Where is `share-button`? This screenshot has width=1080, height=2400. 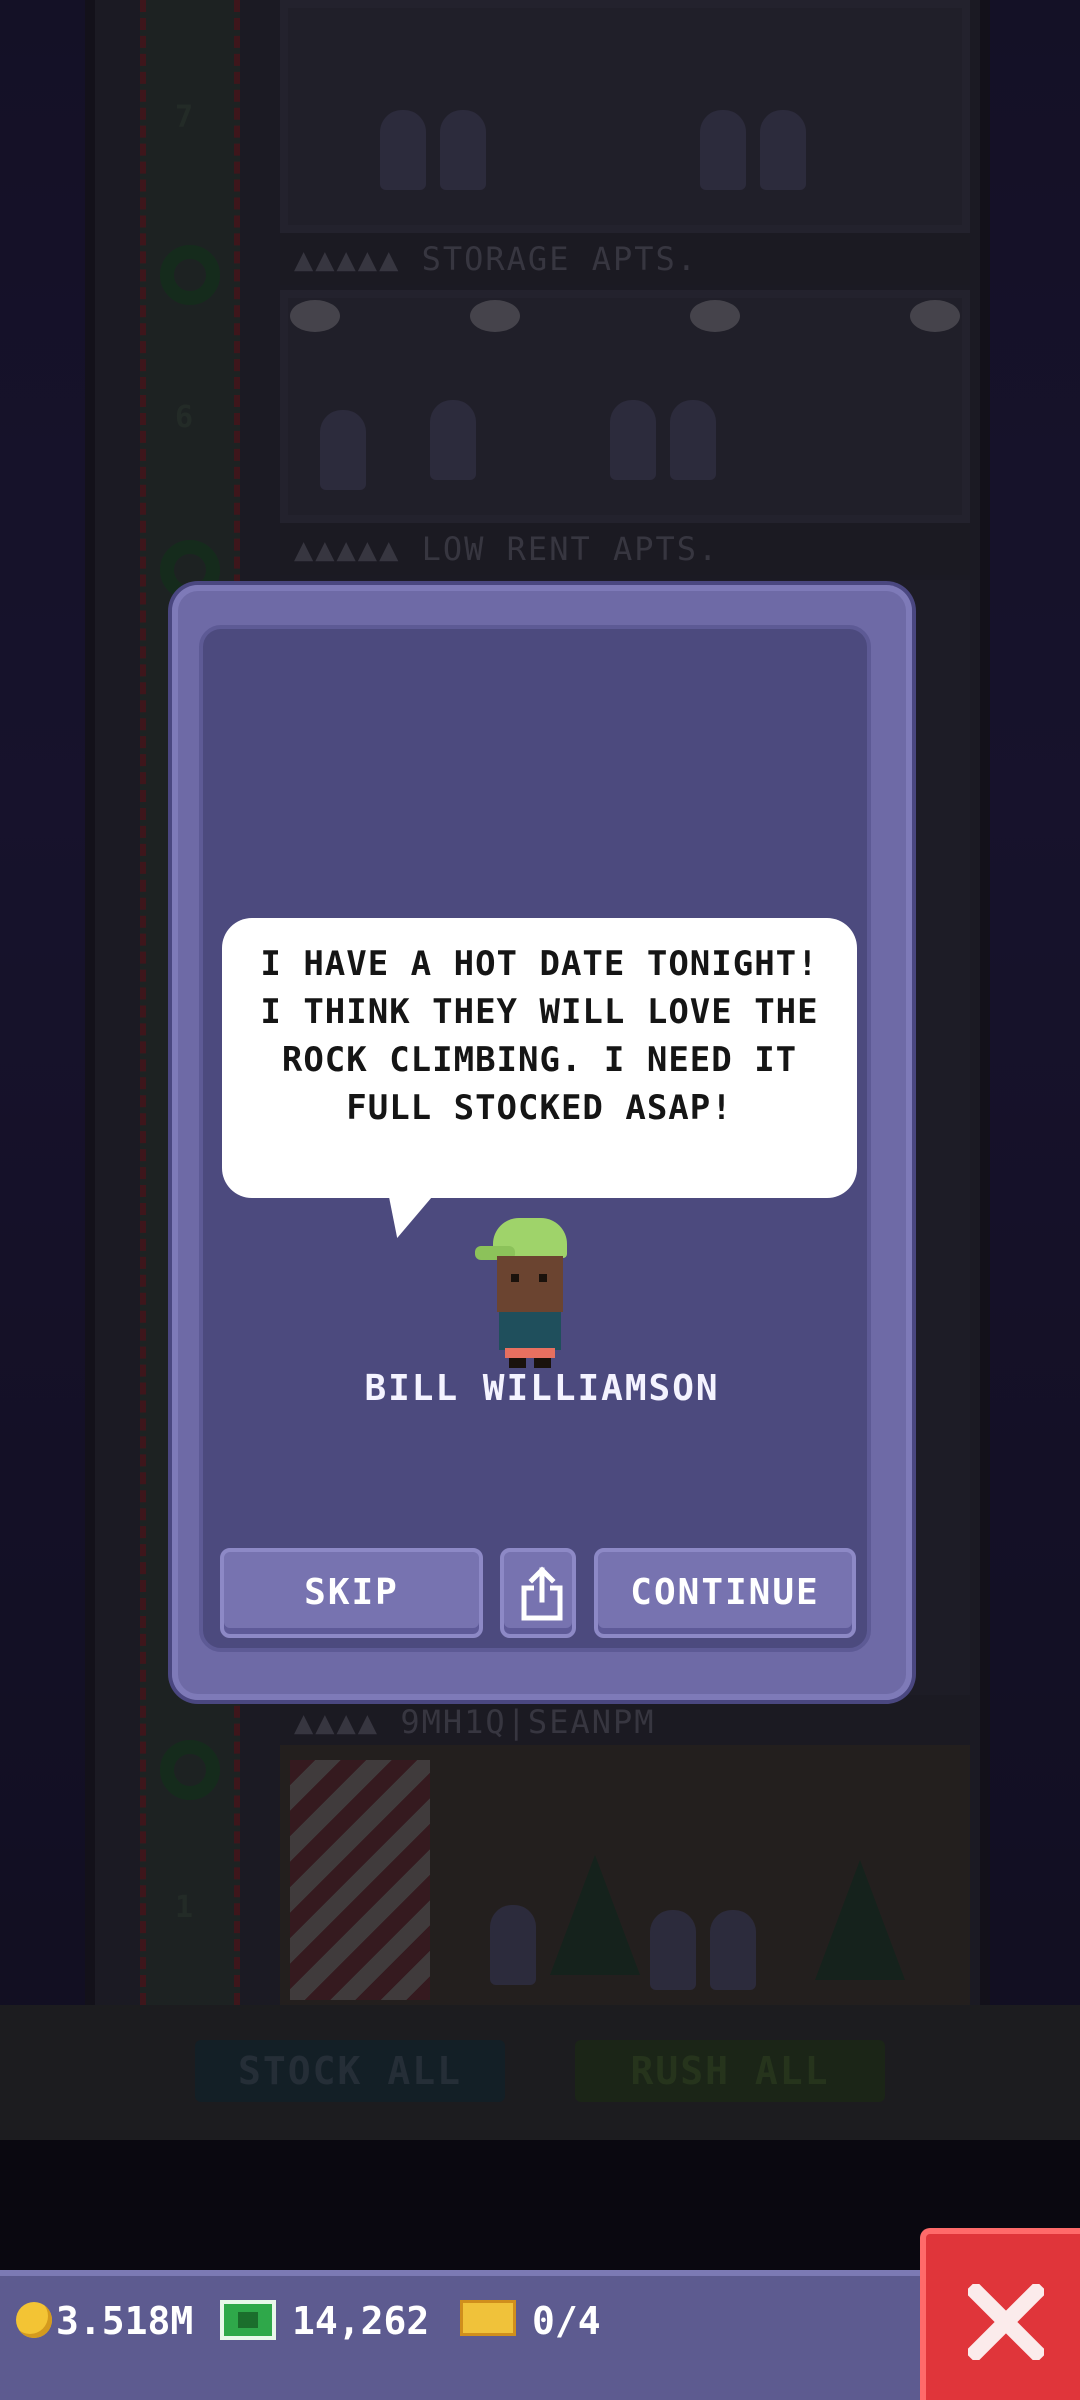
share-button is located at coordinates (538, 1593).